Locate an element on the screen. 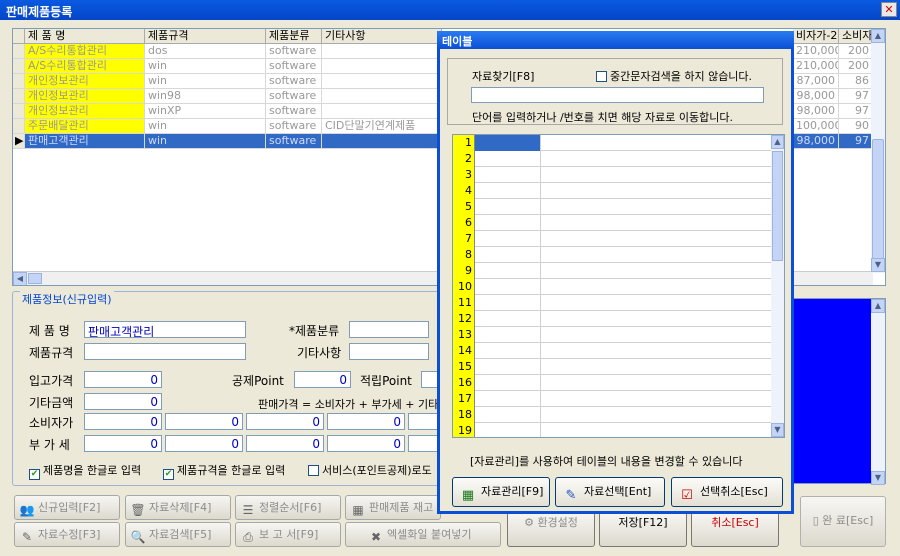 The image size is (900, 556). col-header-name: 제 품 명 is located at coordinates (85, 36).